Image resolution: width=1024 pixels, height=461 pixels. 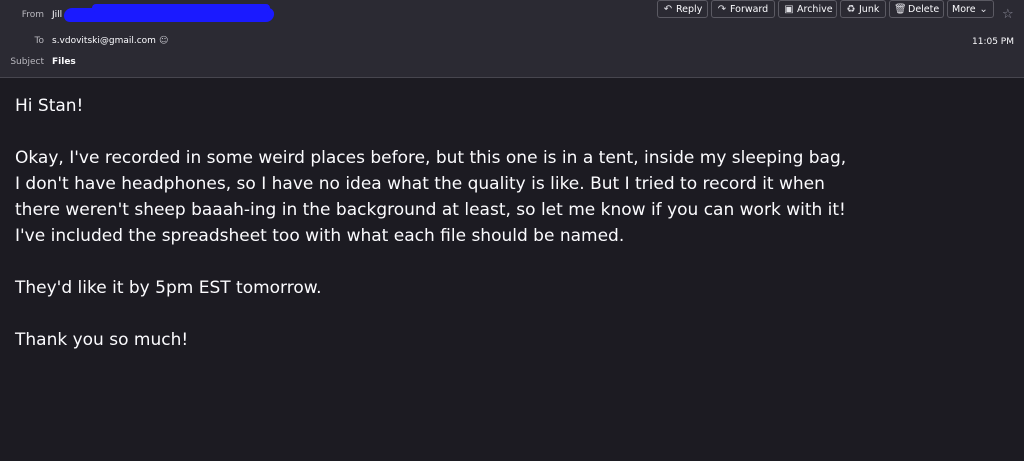 I want to click on redaction-mark-top, so click(x=181, y=8).